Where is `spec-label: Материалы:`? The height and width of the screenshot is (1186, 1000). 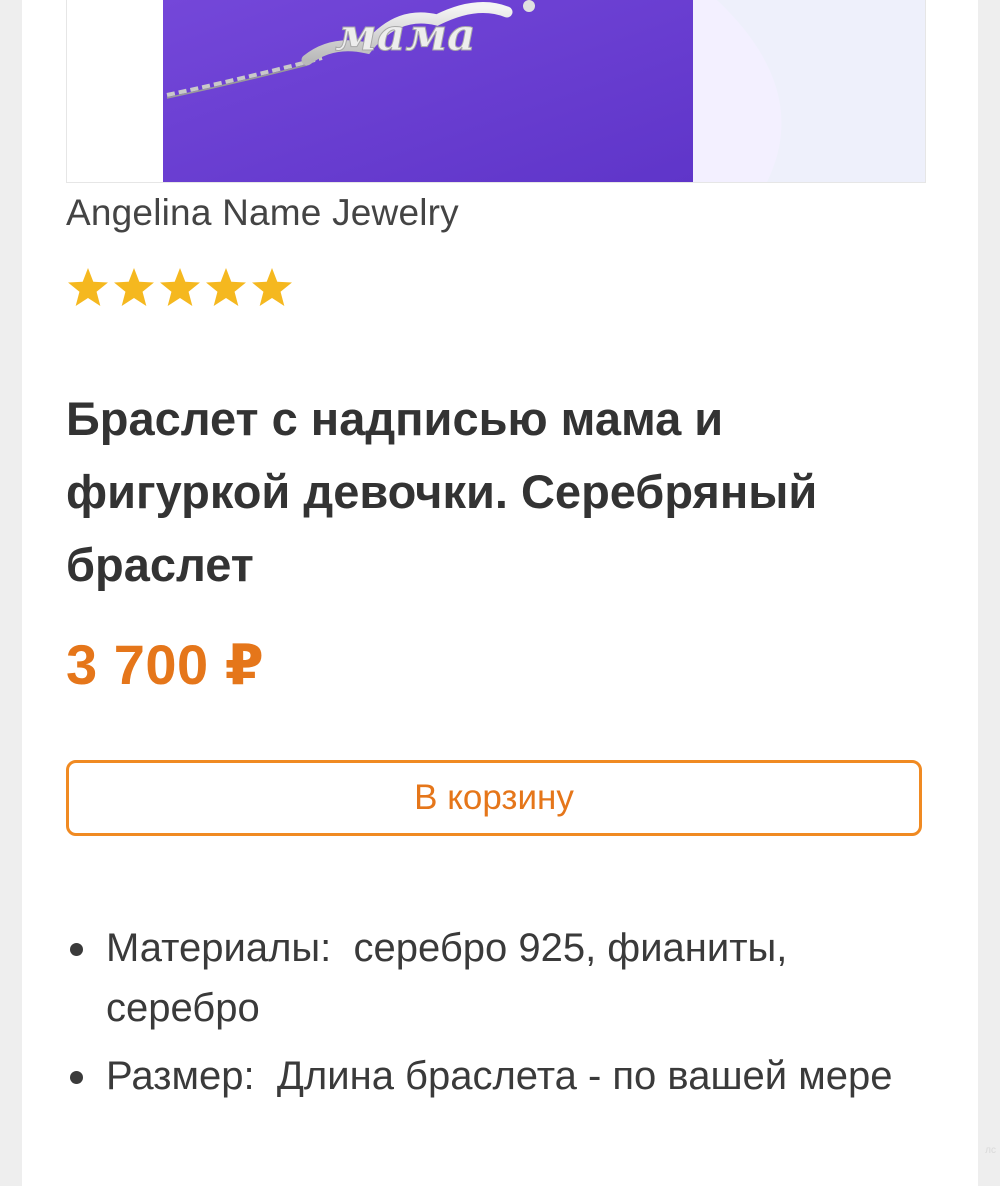 spec-label: Материалы: is located at coordinates (219, 948).